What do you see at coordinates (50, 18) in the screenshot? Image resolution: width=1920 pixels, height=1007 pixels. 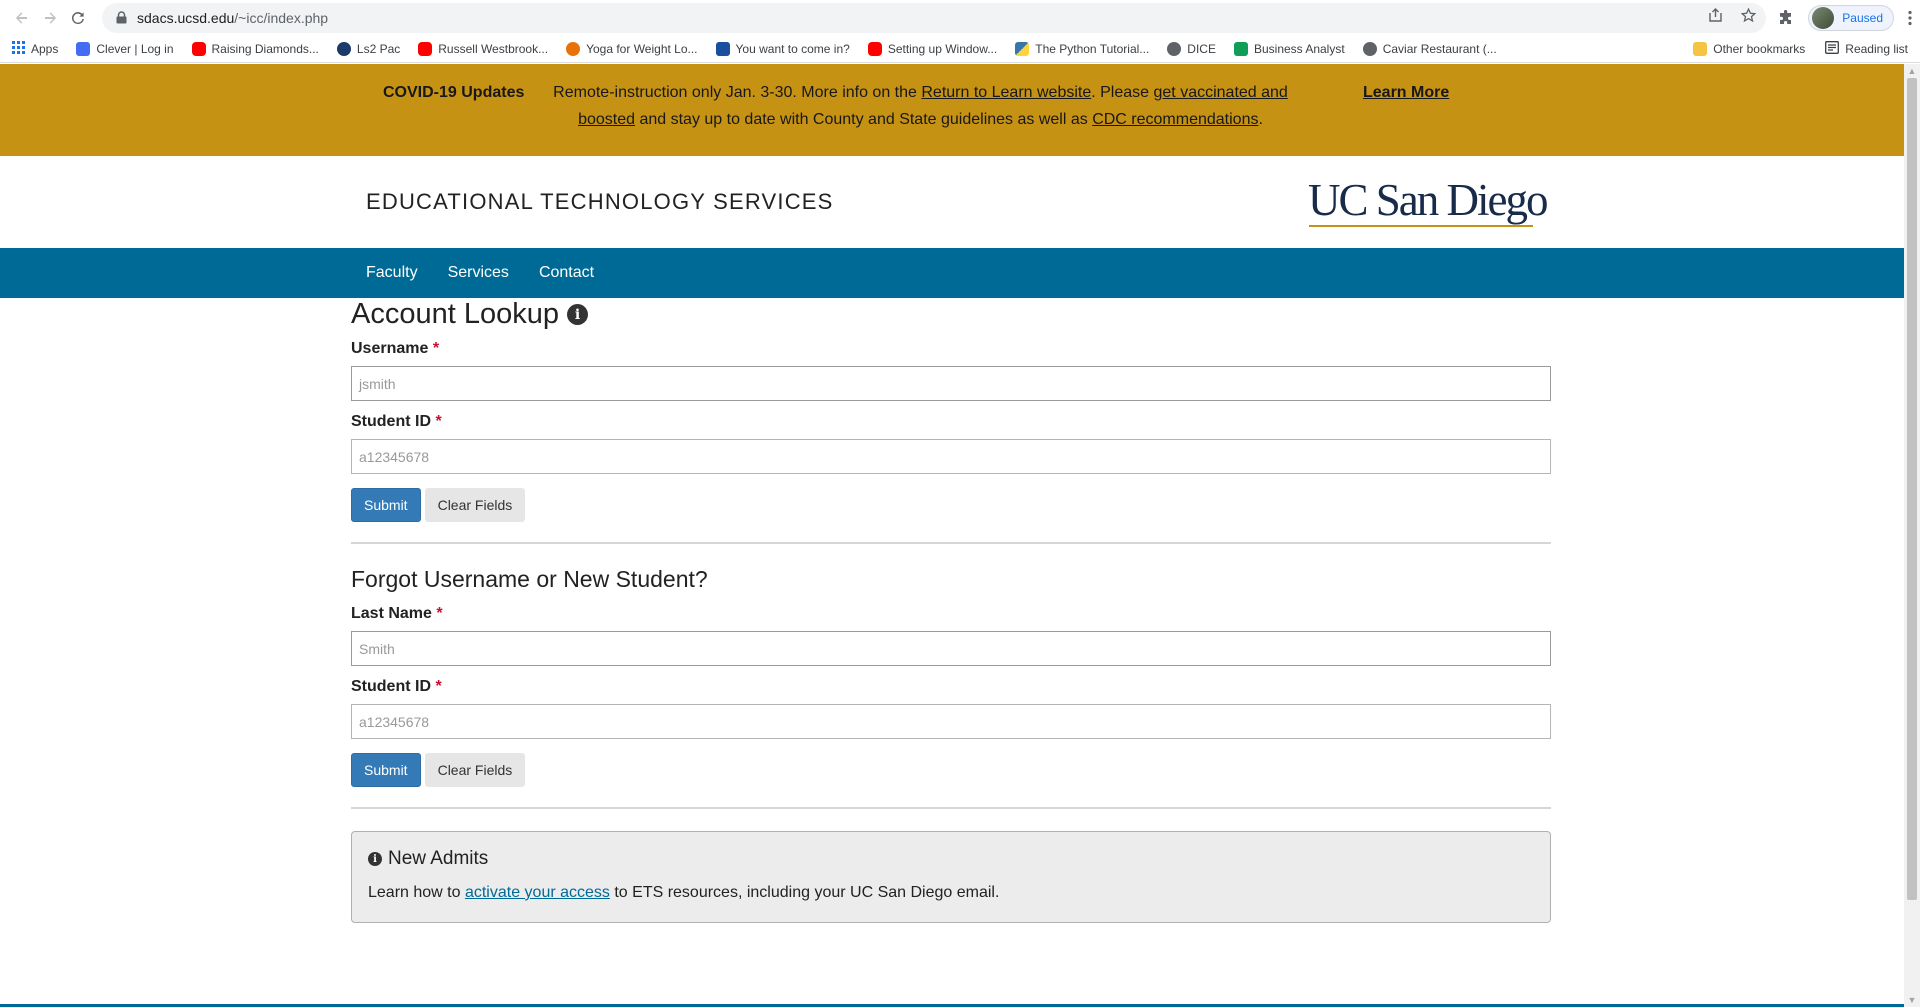 I see `forward-arrow-icon` at bounding box center [50, 18].